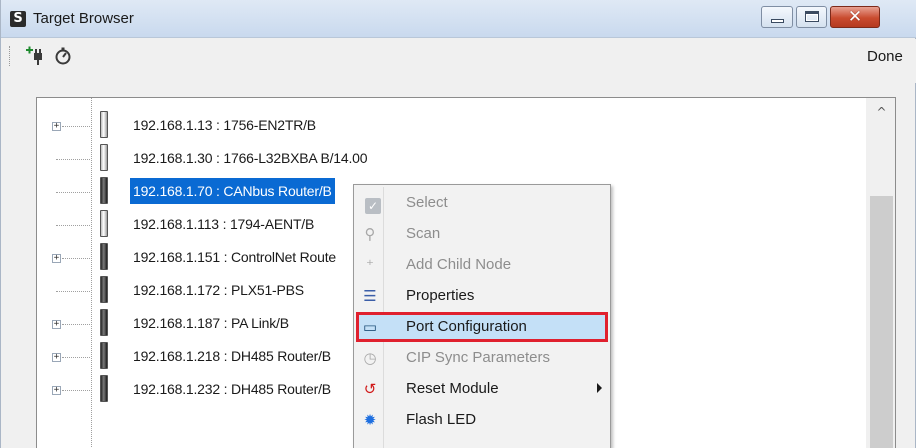  What do you see at coordinates (18, 19) in the screenshot?
I see `app-icon: S` at bounding box center [18, 19].